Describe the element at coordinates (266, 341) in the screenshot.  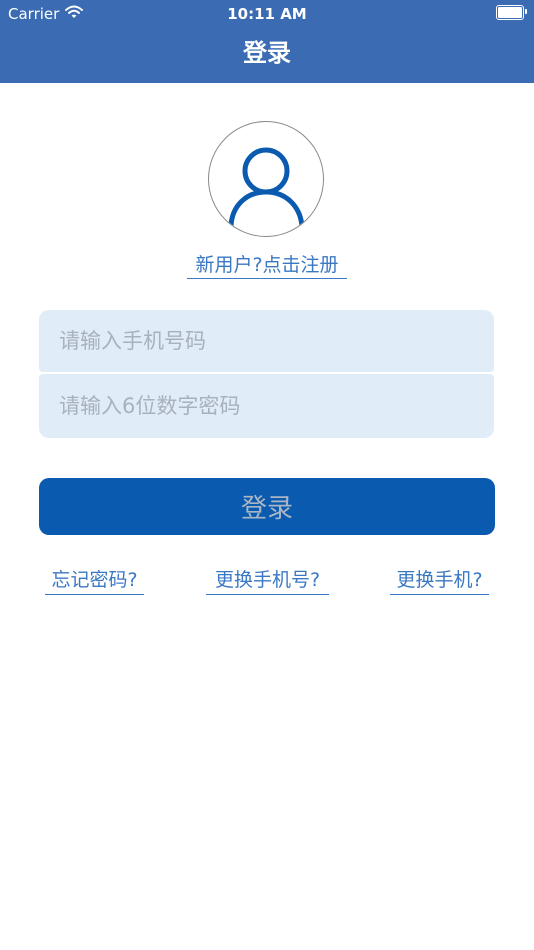
I see `phone-number-input` at that location.